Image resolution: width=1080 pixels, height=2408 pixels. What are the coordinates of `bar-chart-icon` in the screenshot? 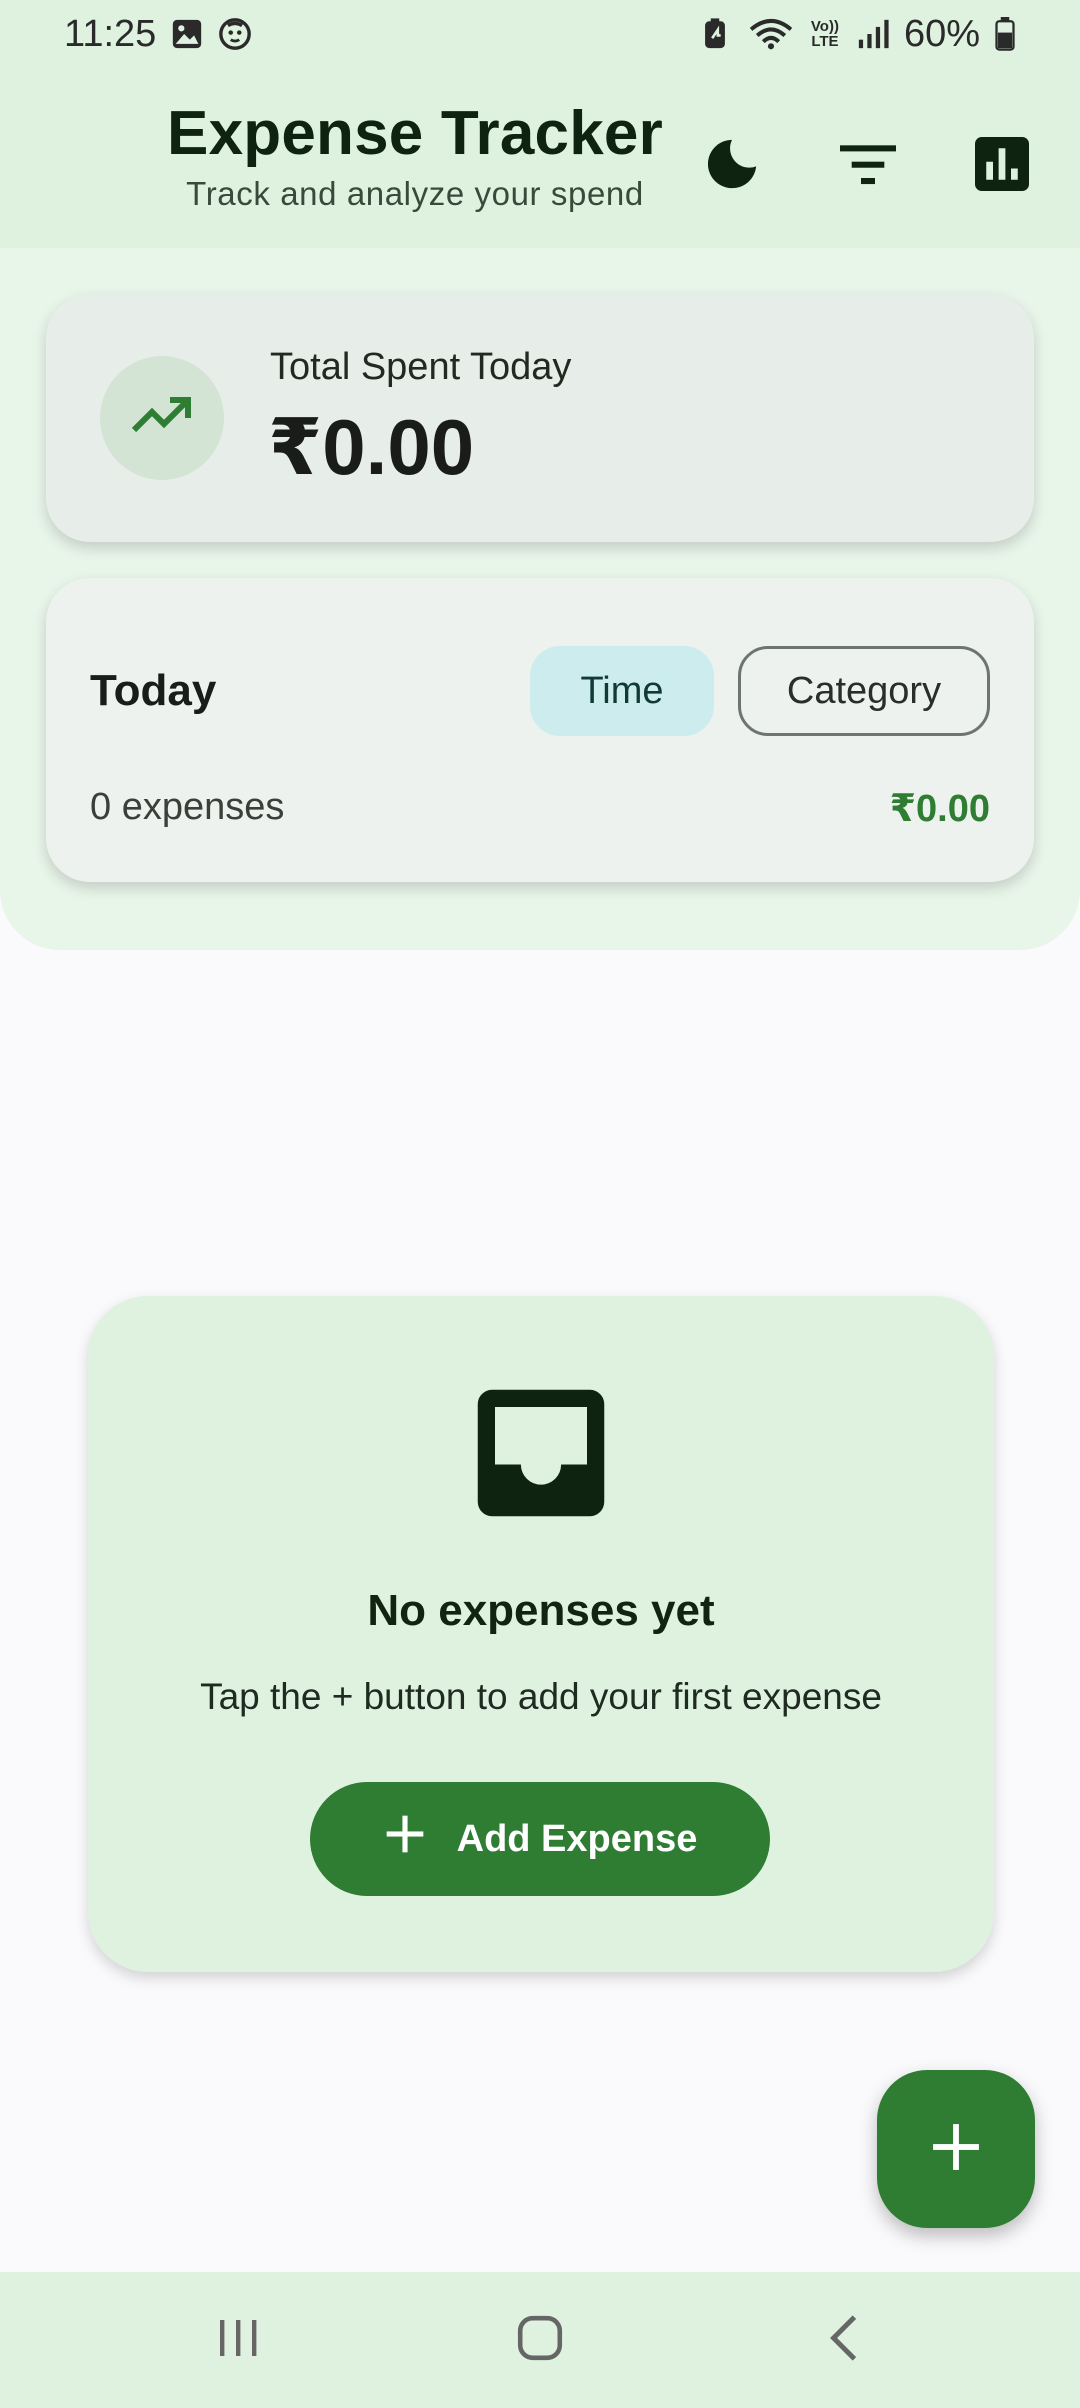 It's located at (1002, 166).